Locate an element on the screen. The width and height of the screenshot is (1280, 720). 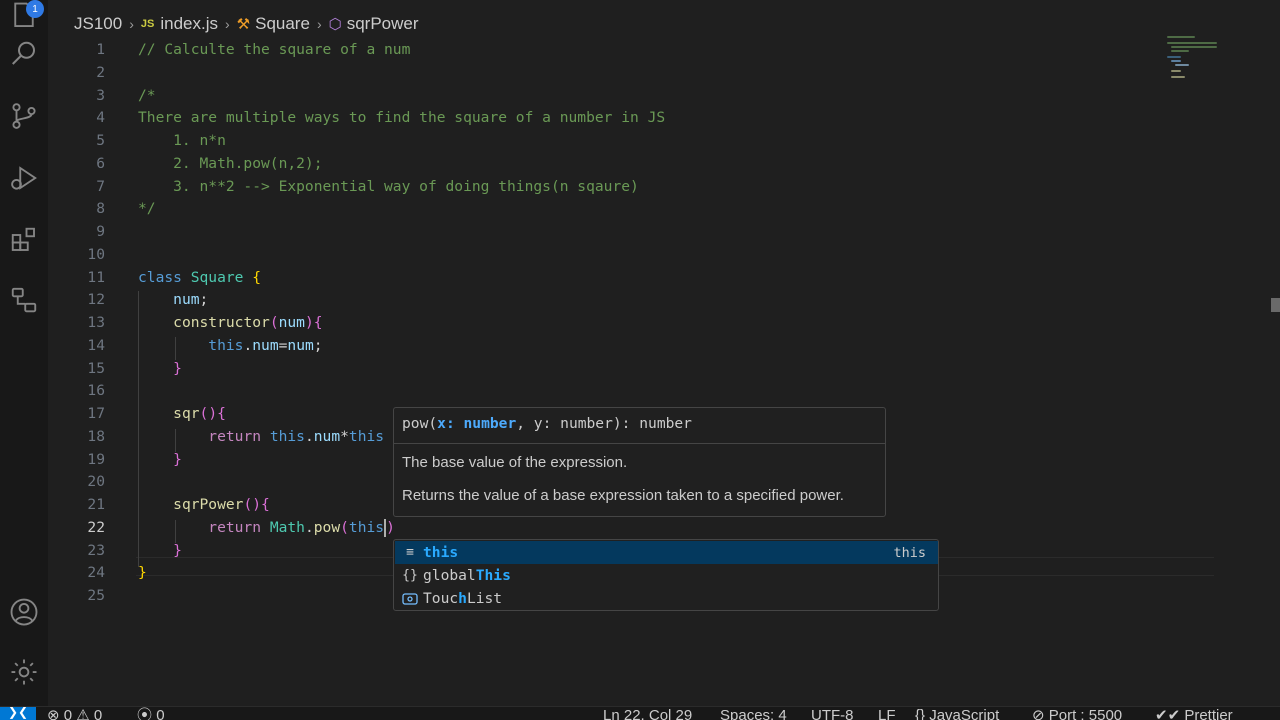
suggestion-item: {} globalThis is located at coordinates (666, 575).